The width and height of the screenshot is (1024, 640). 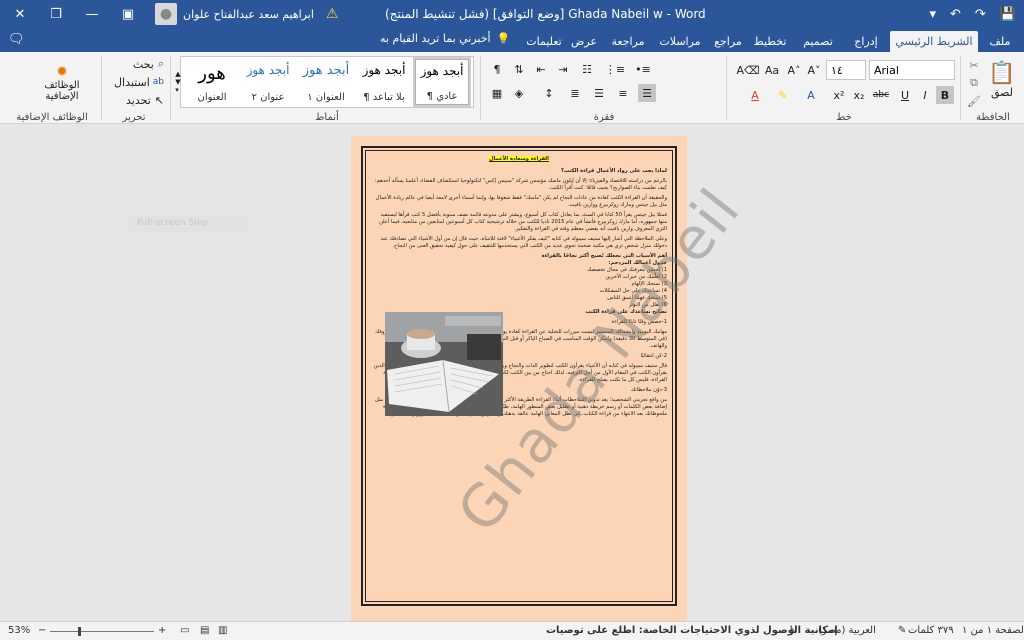 What do you see at coordinates (859, 95) in the screenshot?
I see `subscript-icon: x₂` at bounding box center [859, 95].